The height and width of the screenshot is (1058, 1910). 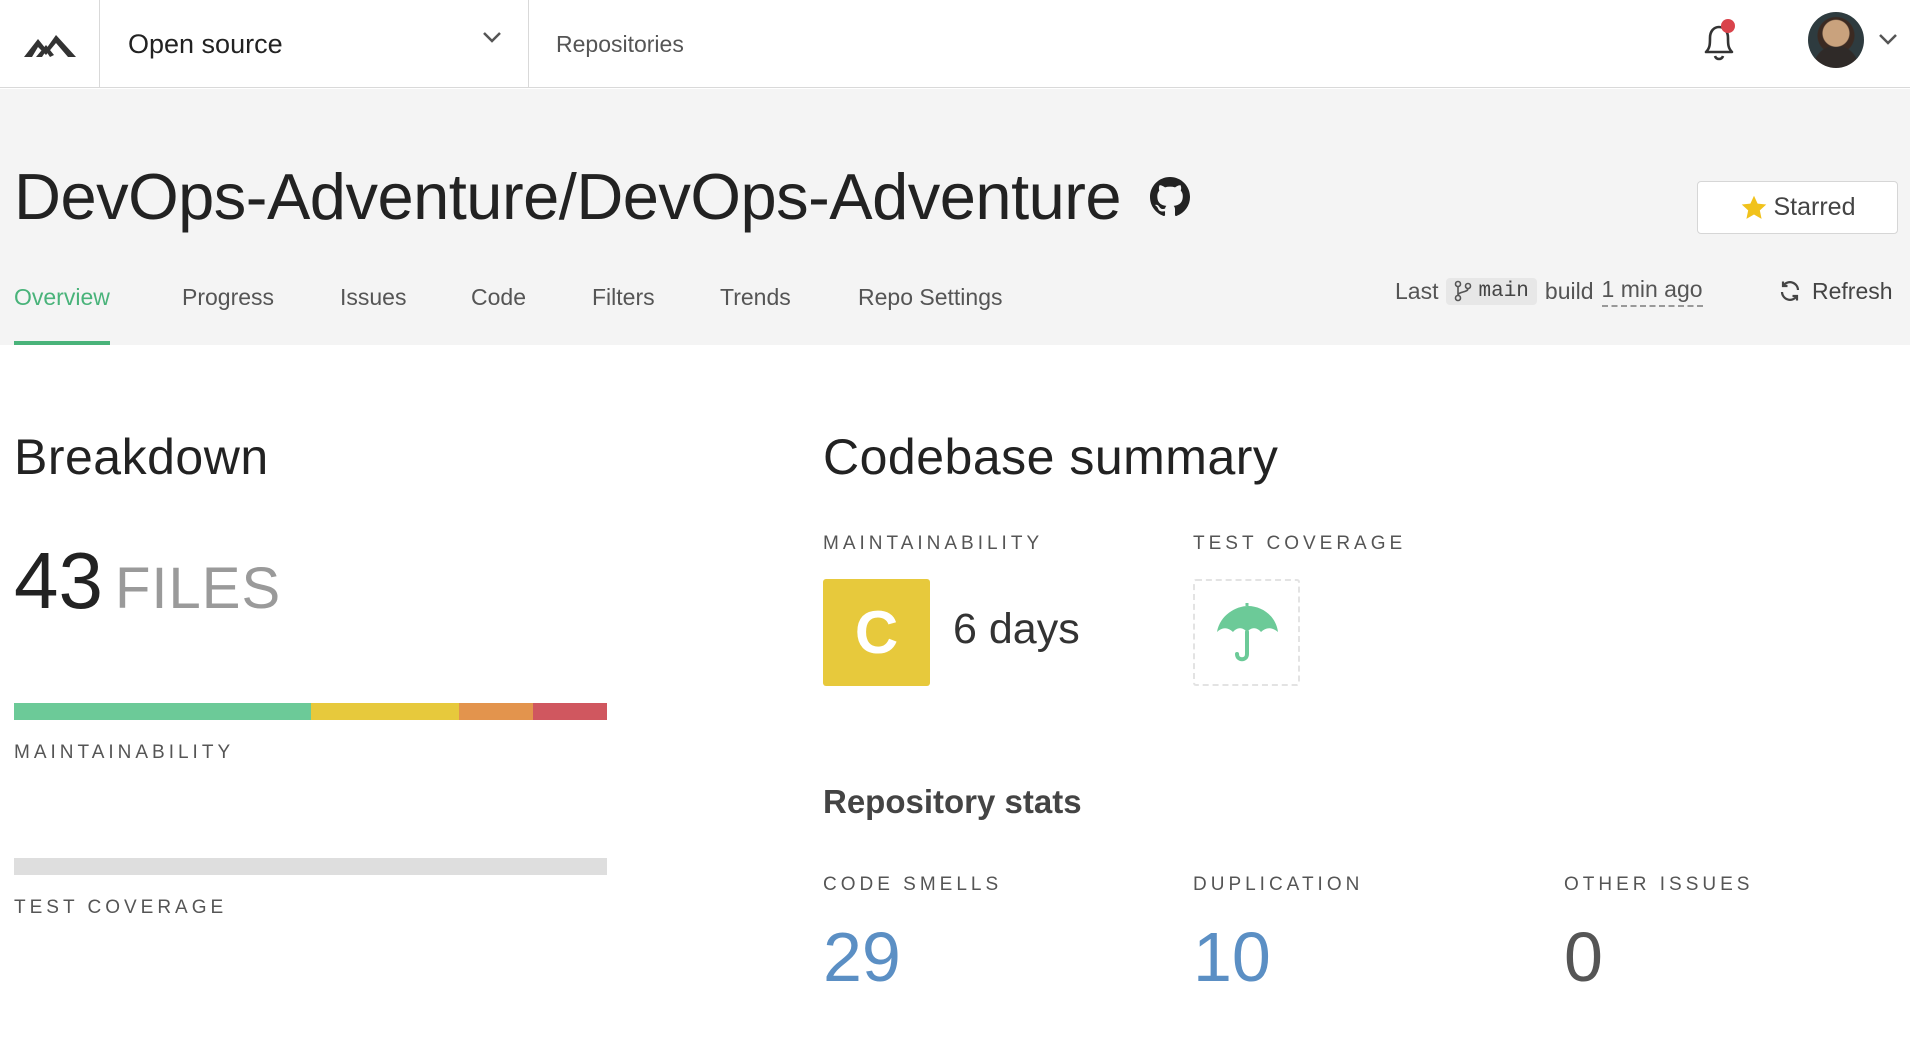 I want to click on build-prefix: Last, so click(x=1417, y=290).